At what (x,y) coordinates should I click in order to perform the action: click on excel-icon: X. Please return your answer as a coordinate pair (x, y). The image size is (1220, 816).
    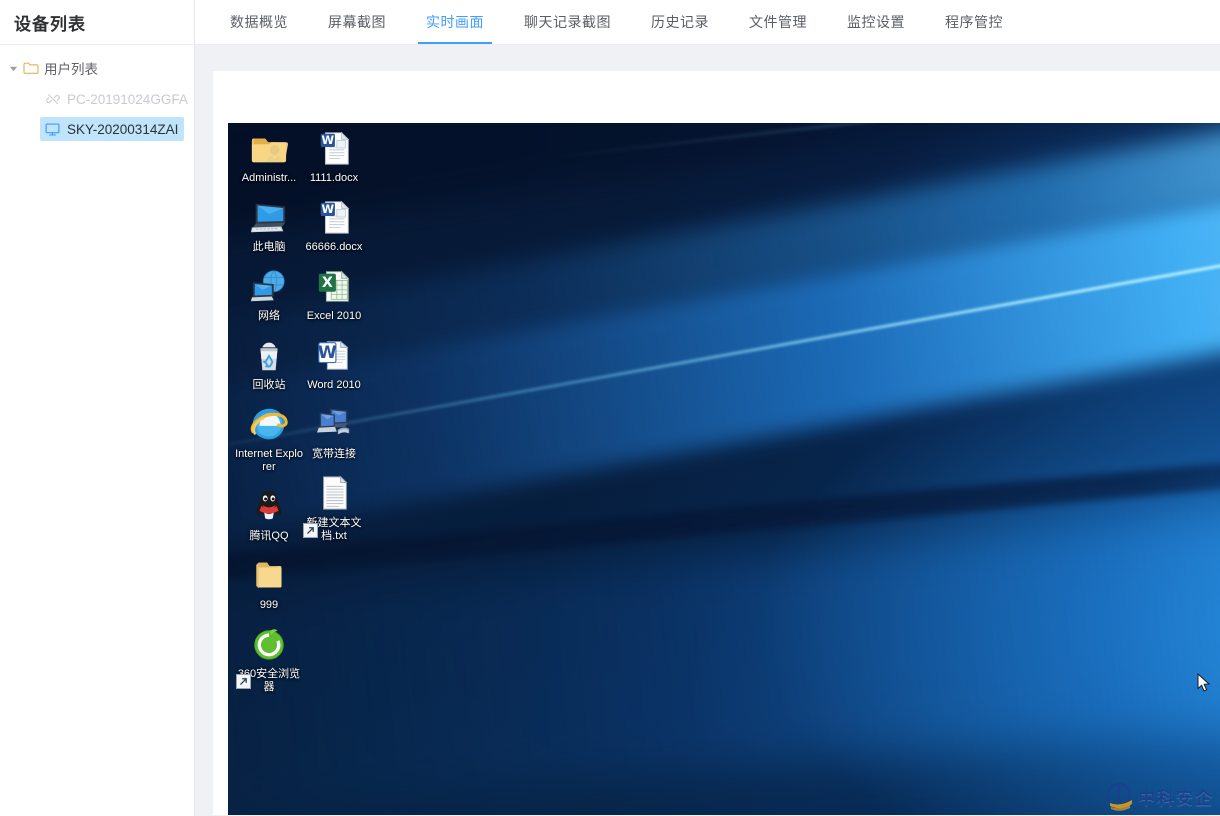
    Looking at the image, I should click on (334, 286).